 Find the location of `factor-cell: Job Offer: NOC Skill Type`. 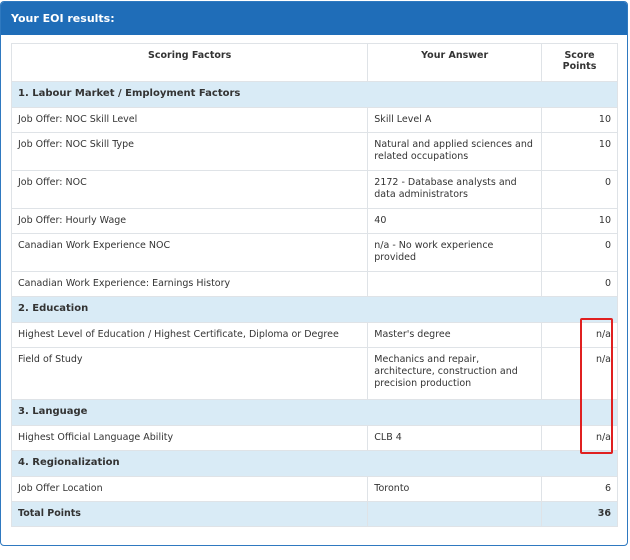

factor-cell: Job Offer: NOC Skill Type is located at coordinates (189, 151).